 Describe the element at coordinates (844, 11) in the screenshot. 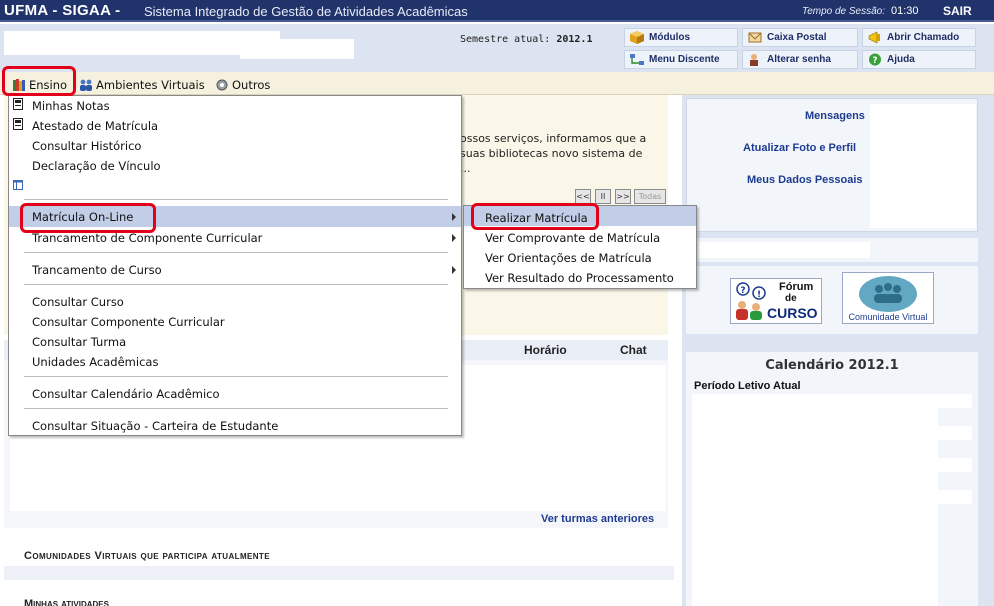

I see `session-label: Tempo de Sessão:` at that location.